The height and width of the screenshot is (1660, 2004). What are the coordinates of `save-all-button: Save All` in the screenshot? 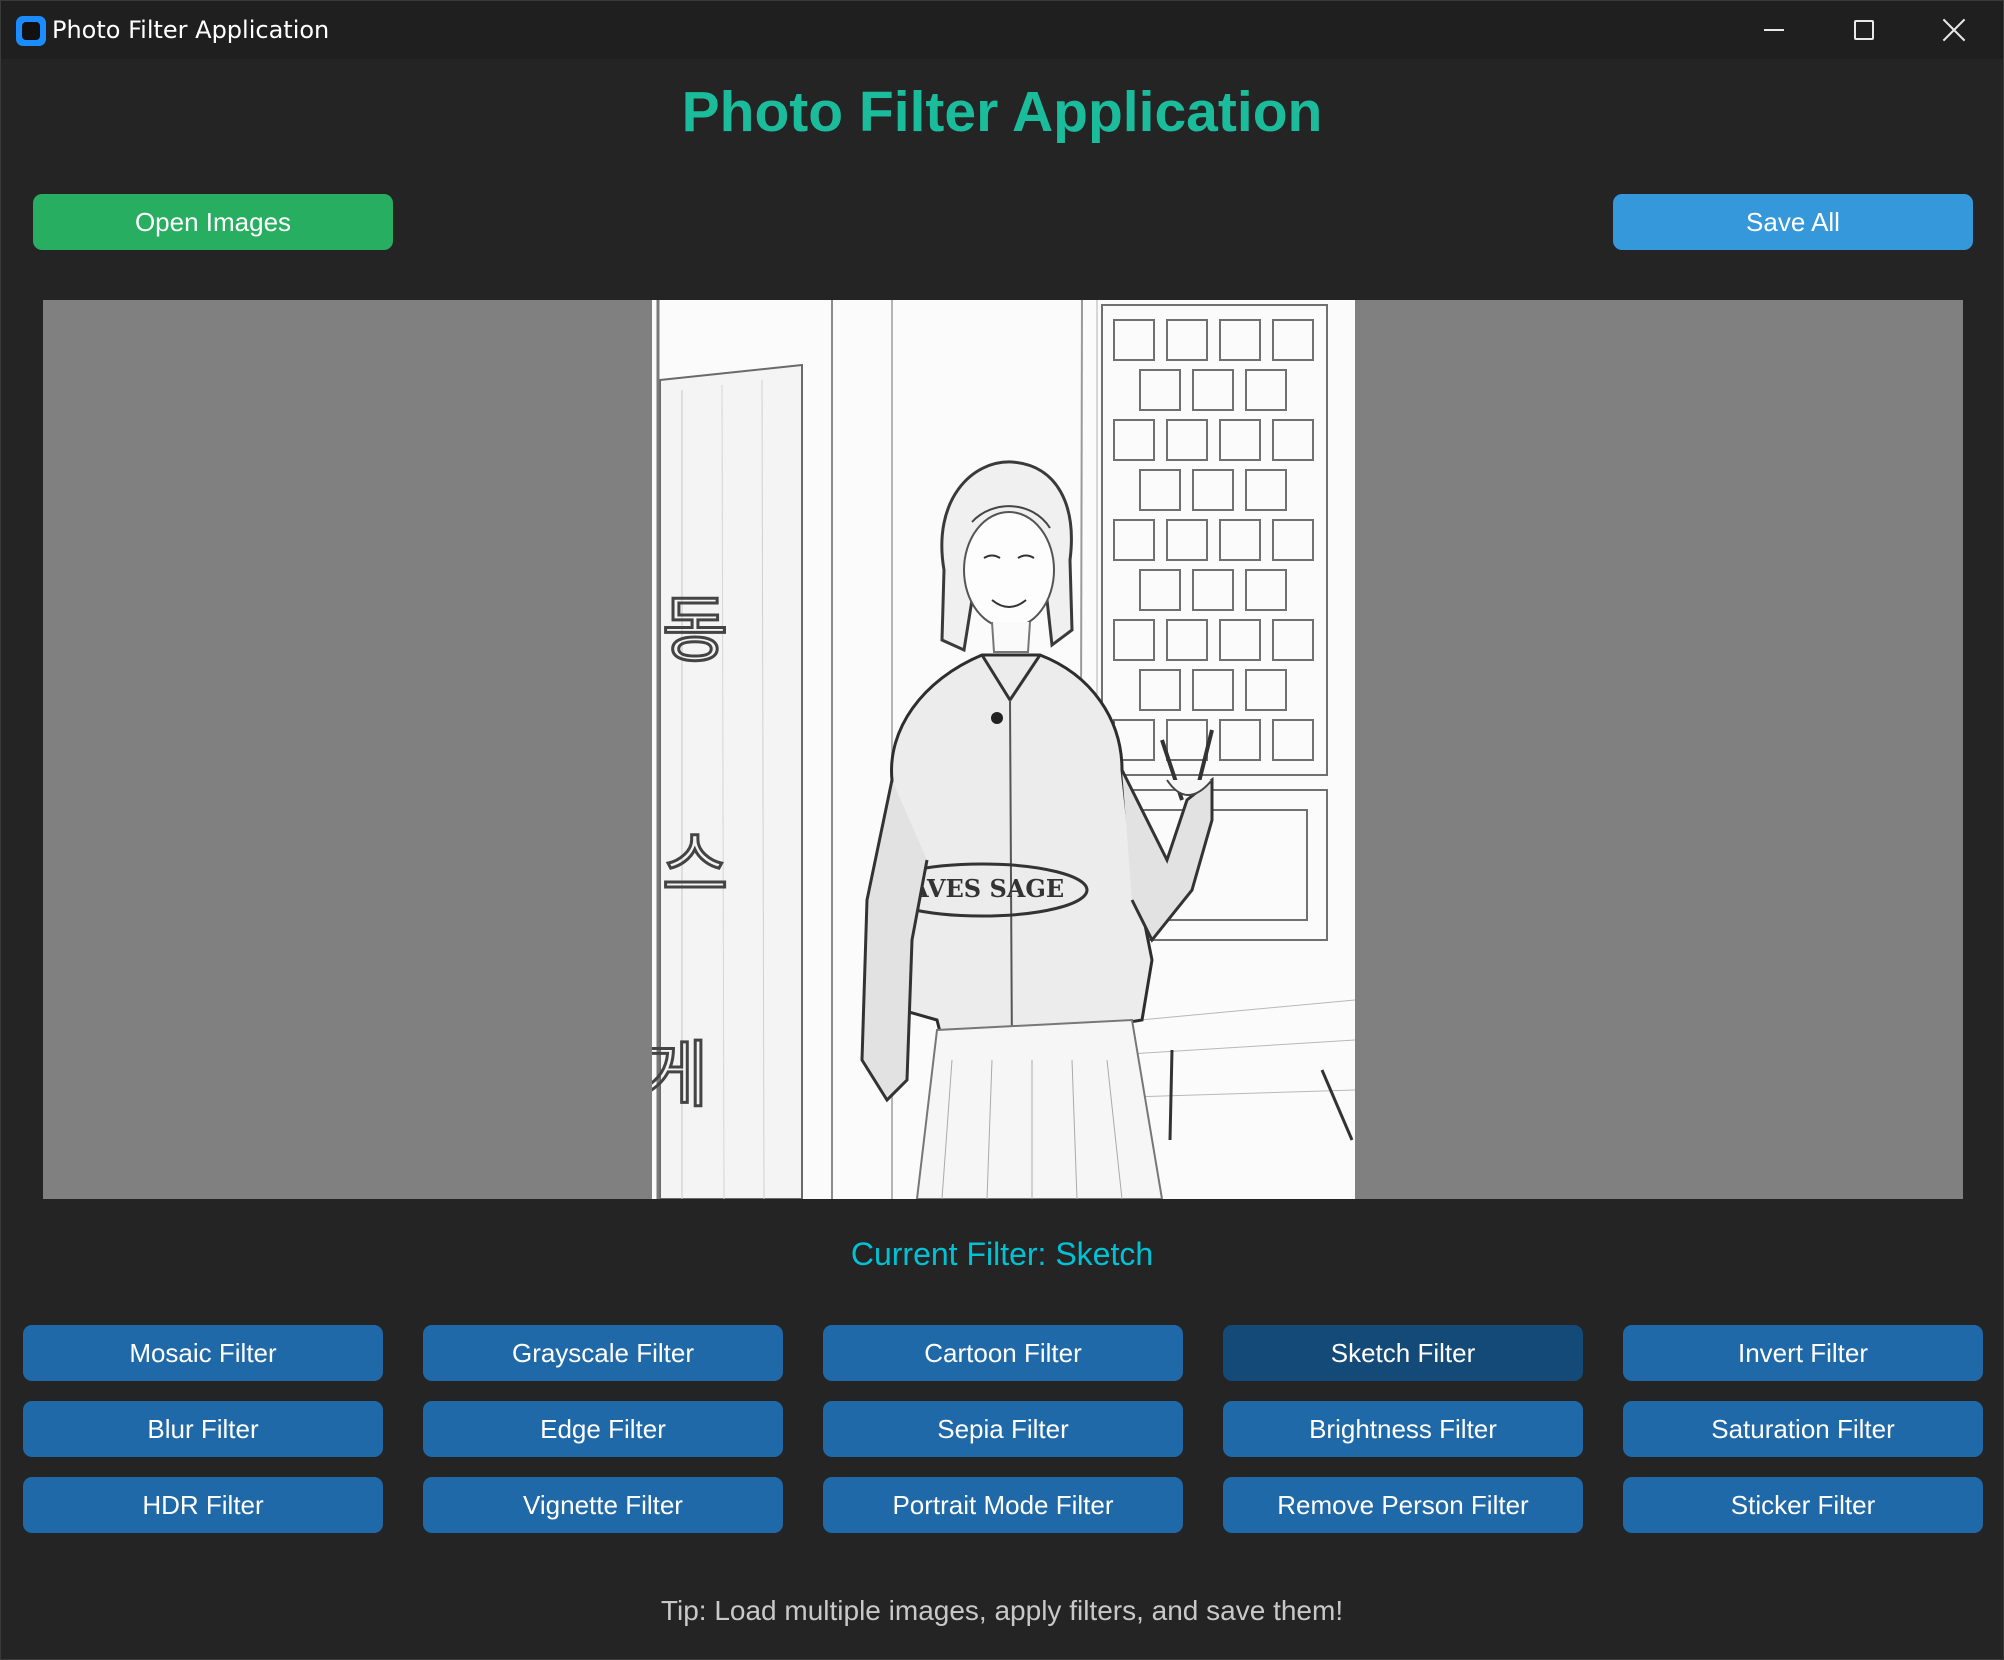 It's located at (1793, 222).